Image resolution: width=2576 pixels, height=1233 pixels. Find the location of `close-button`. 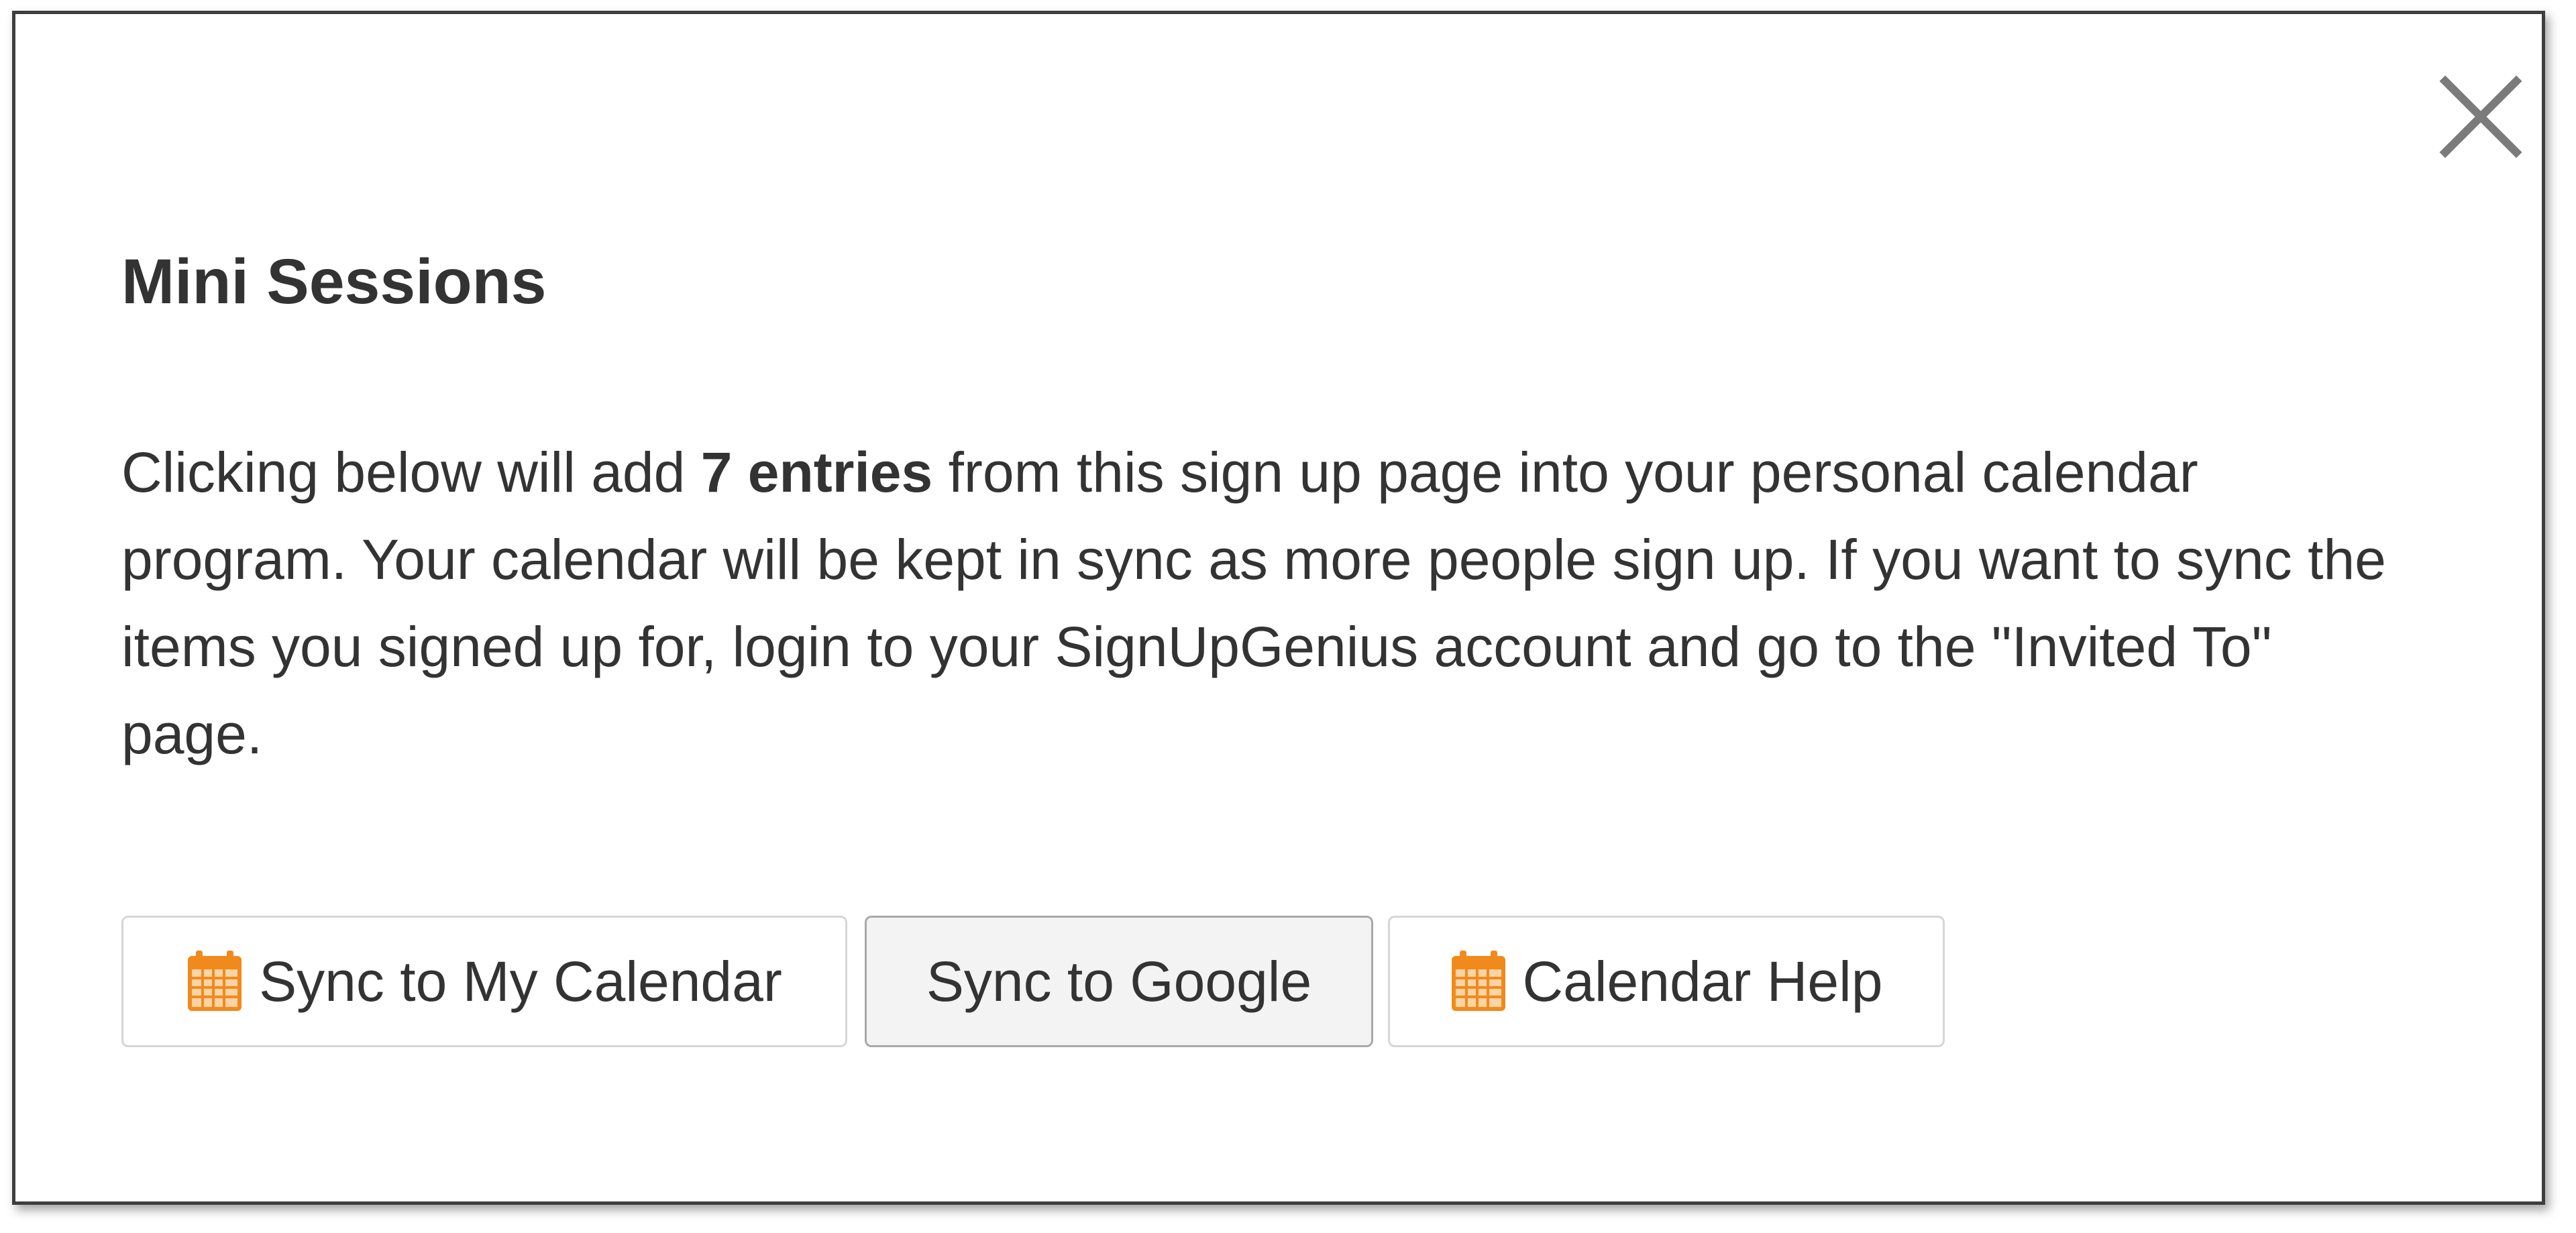

close-button is located at coordinates (2480, 117).